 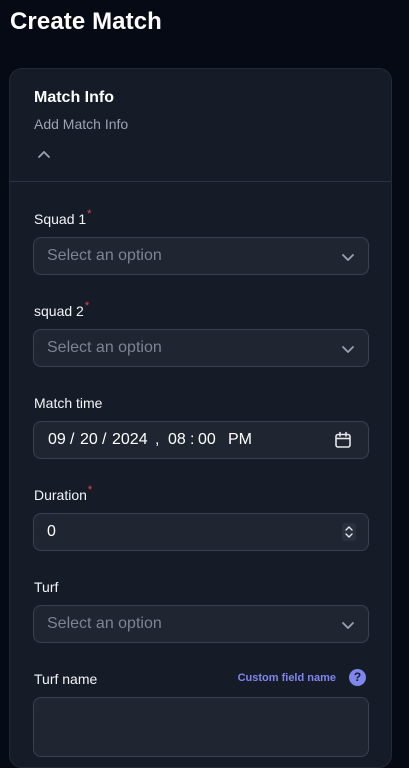 What do you see at coordinates (240, 440) in the screenshot?
I see `ampm-segment: PM` at bounding box center [240, 440].